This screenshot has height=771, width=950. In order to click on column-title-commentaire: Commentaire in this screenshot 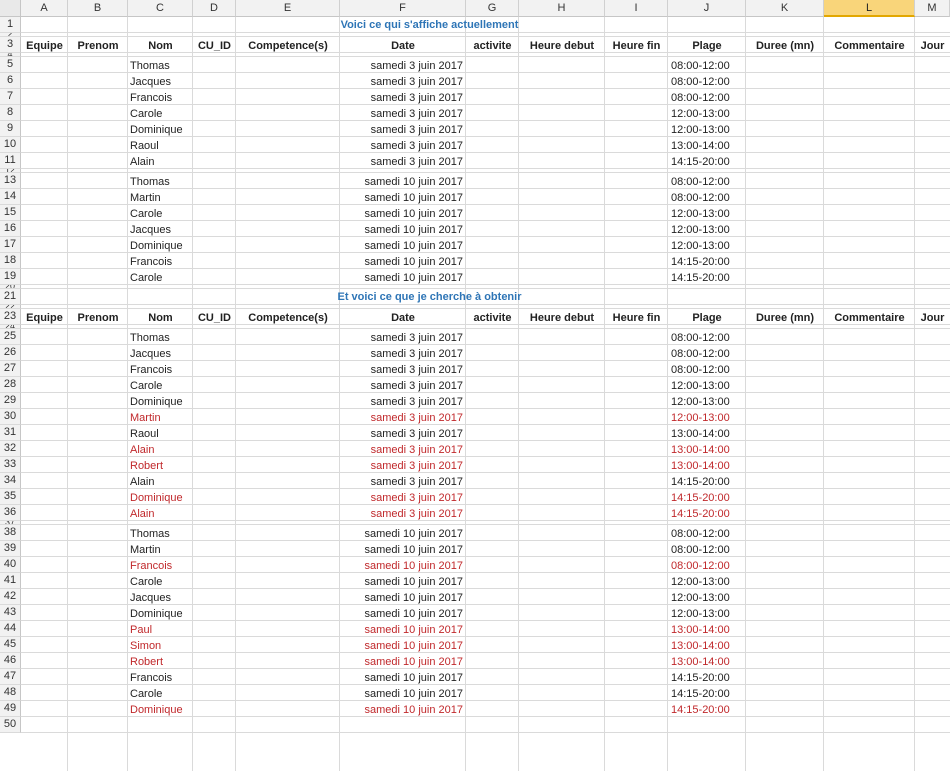, I will do `click(869, 318)`.